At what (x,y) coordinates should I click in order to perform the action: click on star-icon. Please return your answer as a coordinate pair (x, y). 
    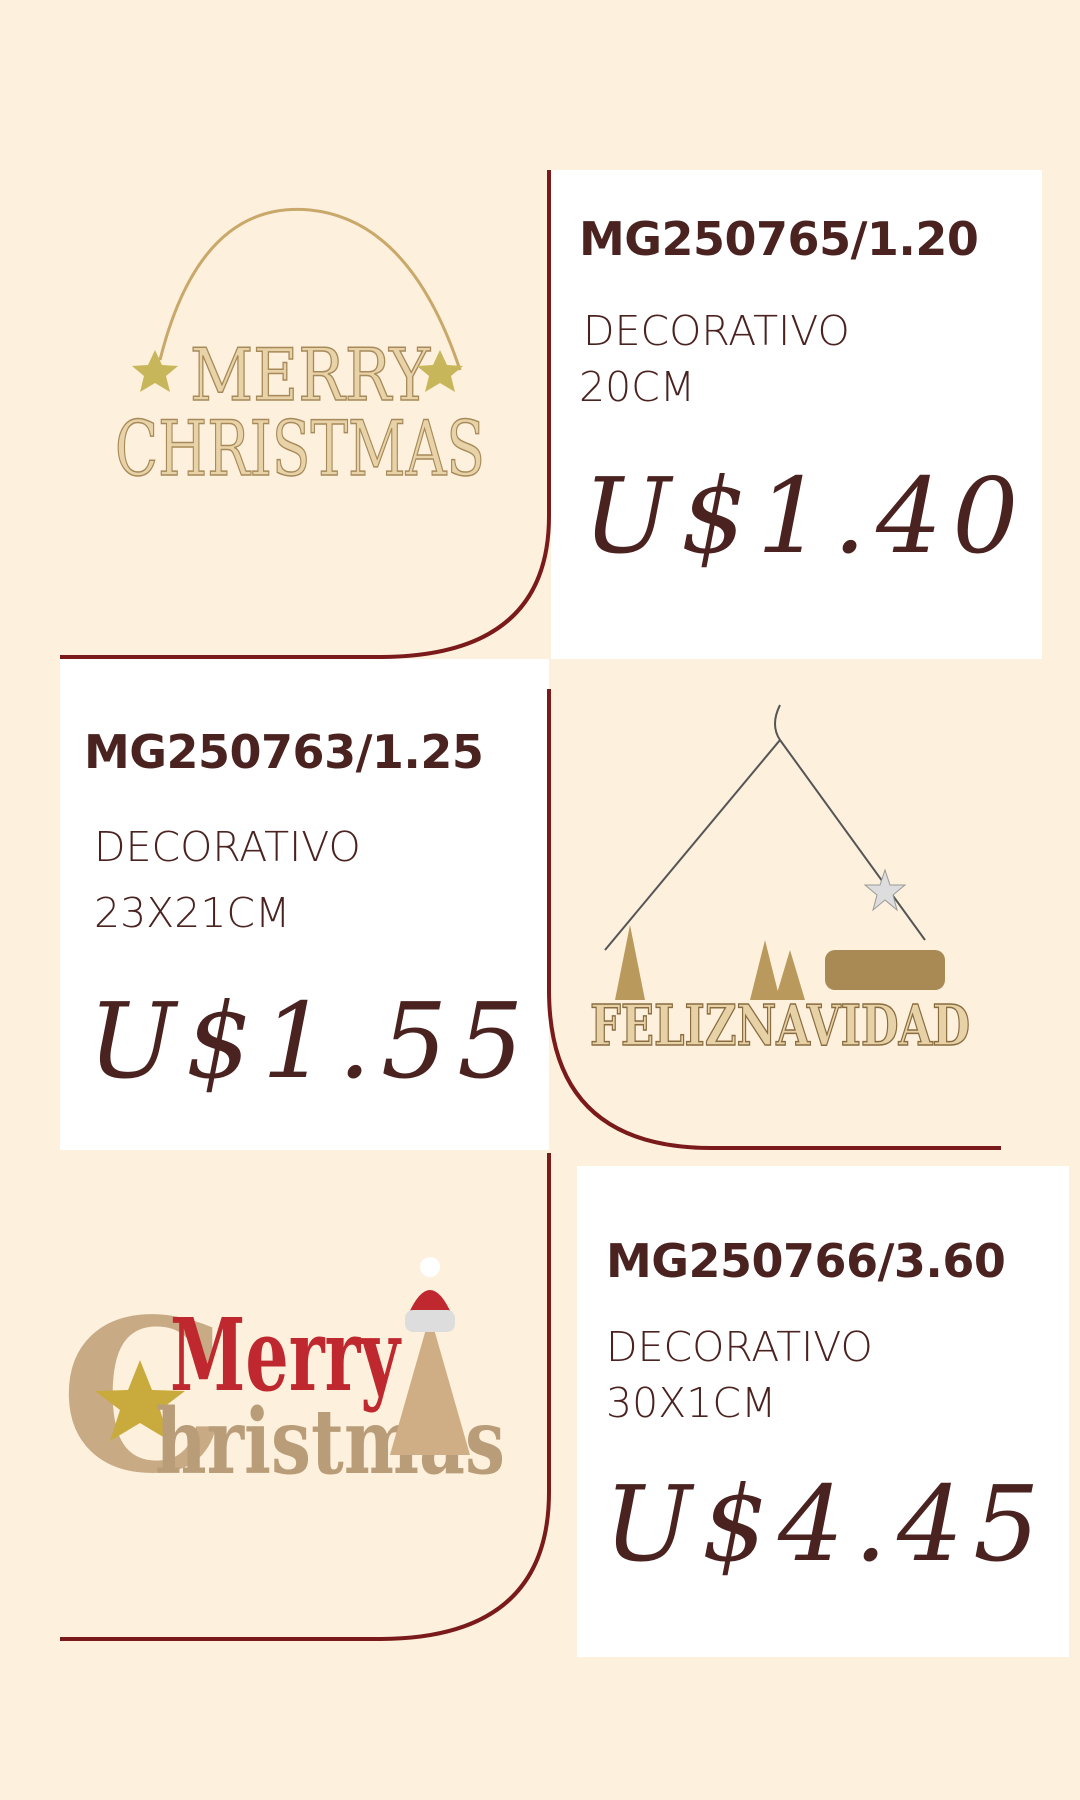
    Looking at the image, I should click on (155, 371).